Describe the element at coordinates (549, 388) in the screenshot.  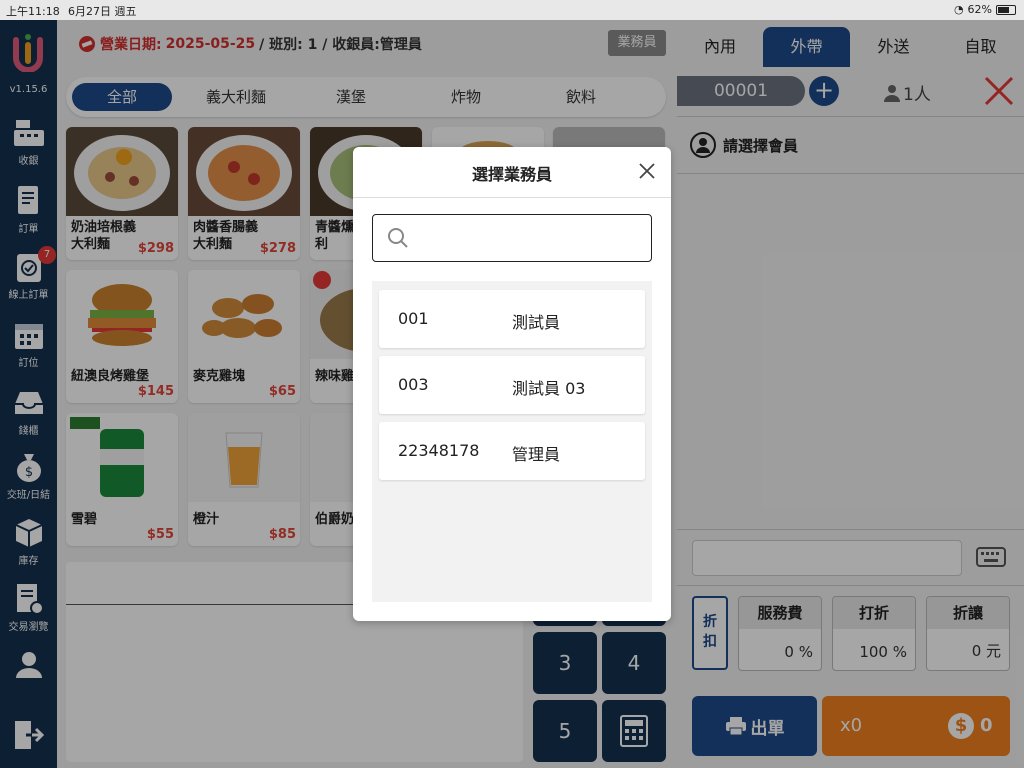
I see `salesperson-name: 測試員 03` at that location.